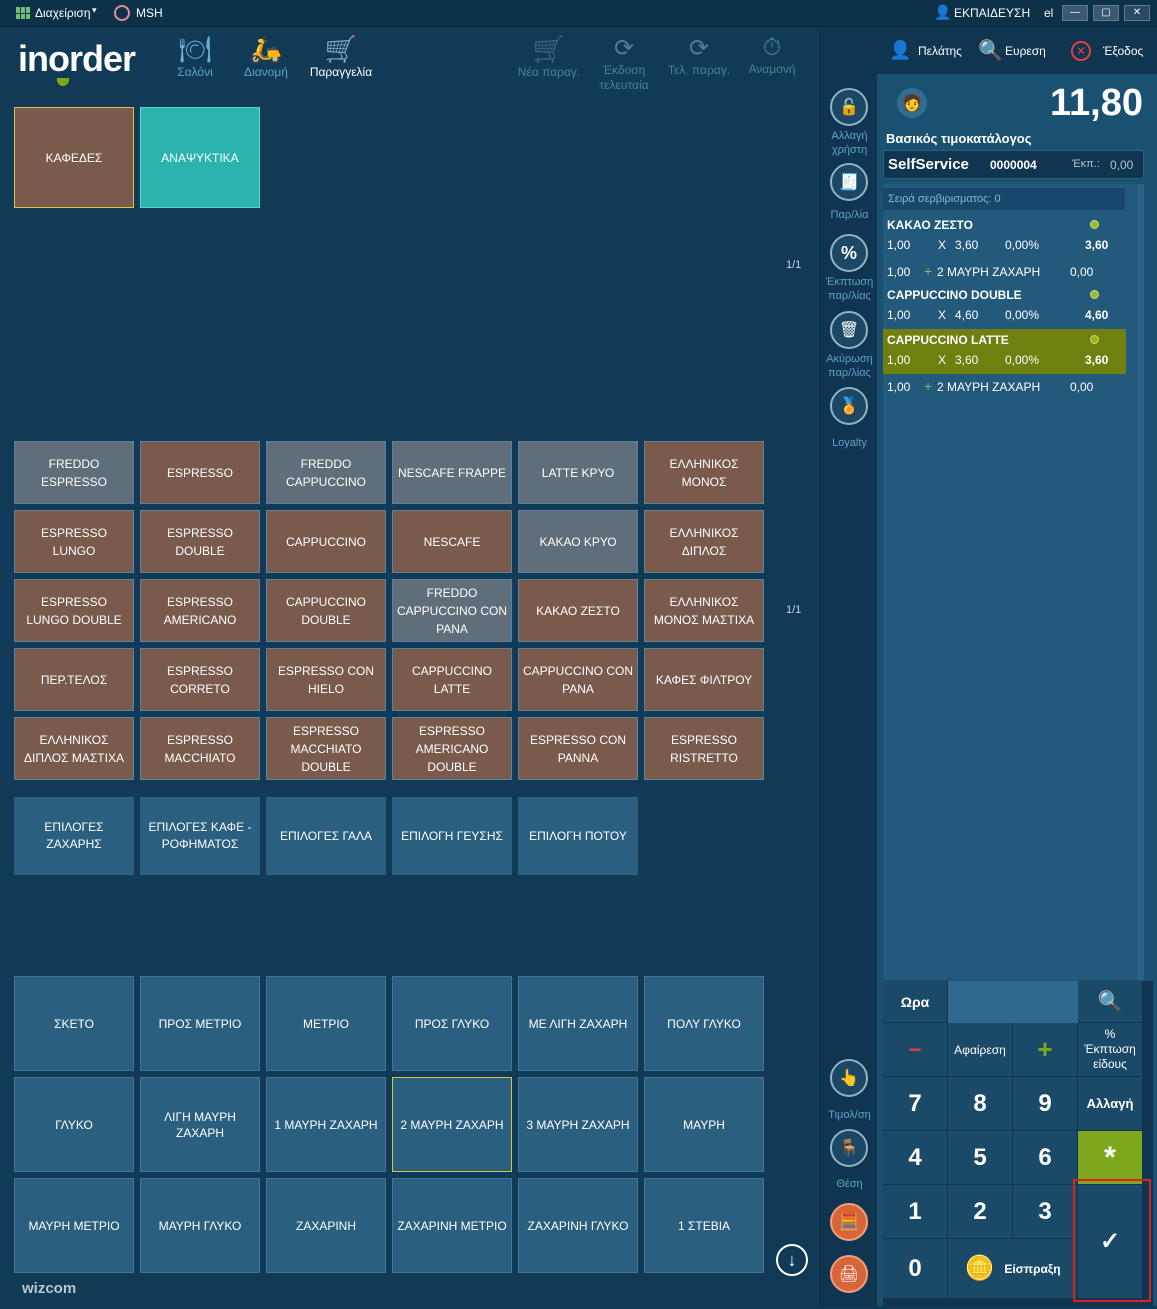 The width and height of the screenshot is (1157, 1309). Describe the element at coordinates (980, 1104) in the screenshot. I see `digit-key: 8` at that location.